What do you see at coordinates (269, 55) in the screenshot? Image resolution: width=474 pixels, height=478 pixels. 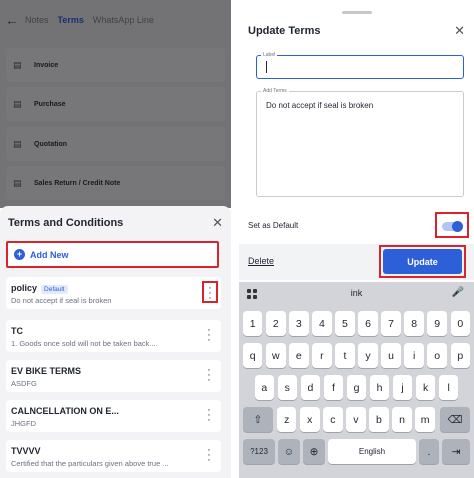 I see `label-field-tag: Label` at bounding box center [269, 55].